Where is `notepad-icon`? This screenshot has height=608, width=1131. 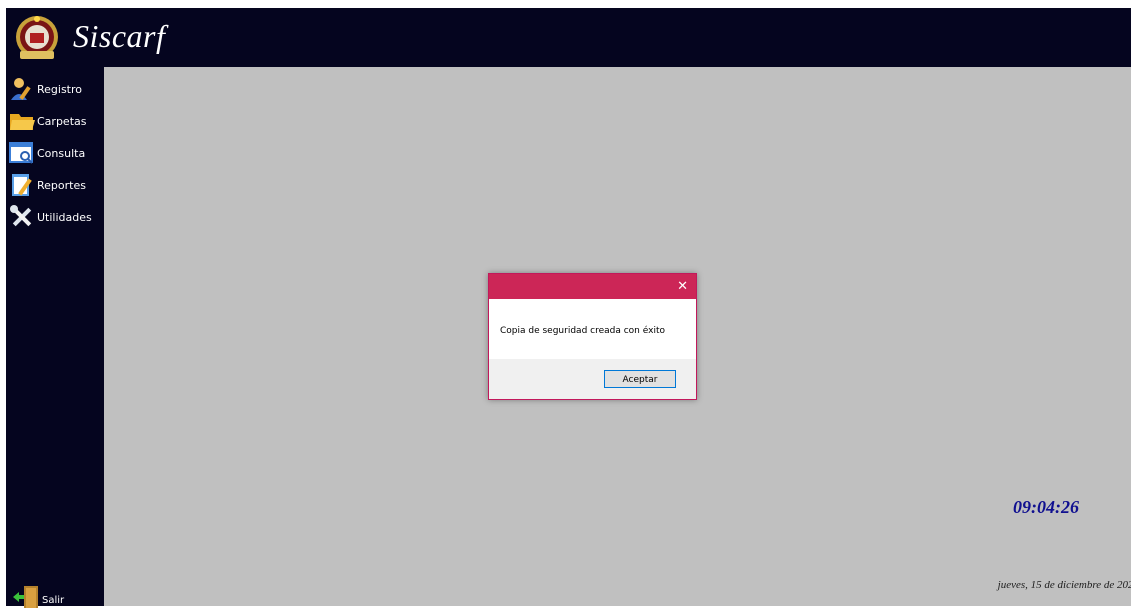 notepad-icon is located at coordinates (22, 185).